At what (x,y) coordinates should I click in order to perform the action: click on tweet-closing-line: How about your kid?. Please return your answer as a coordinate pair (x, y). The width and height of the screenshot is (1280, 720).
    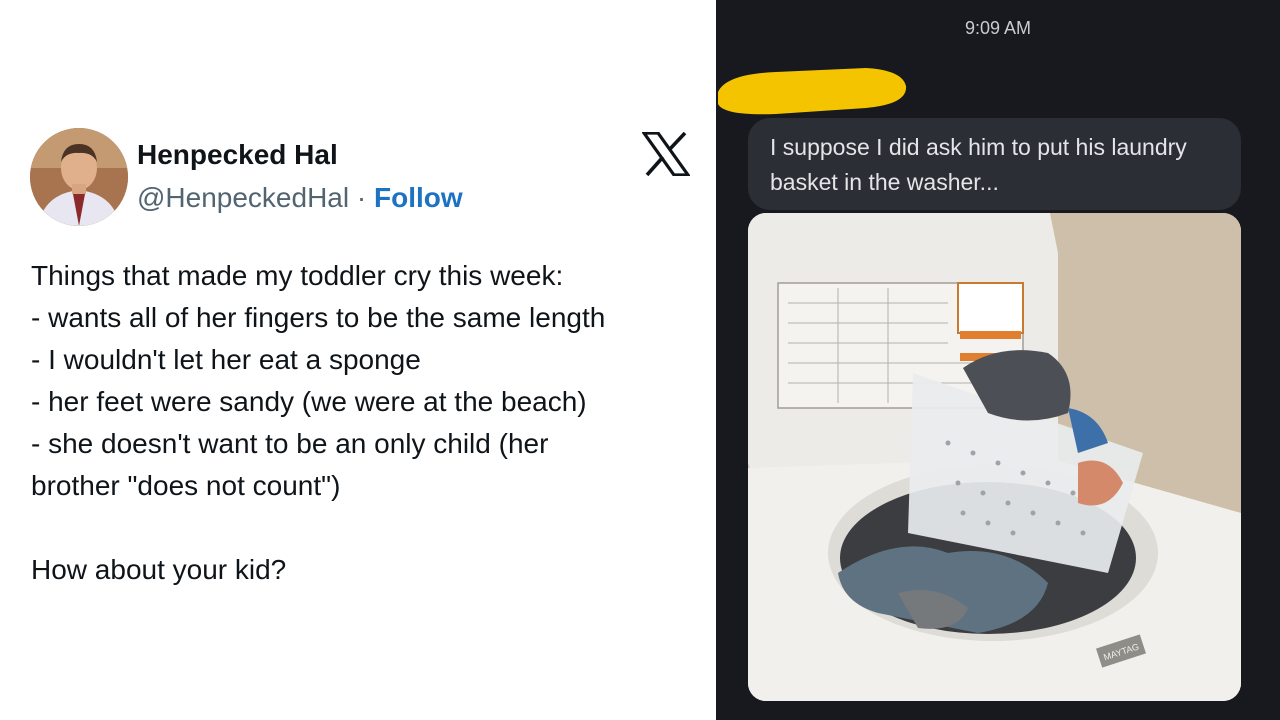
    Looking at the image, I should click on (159, 569).